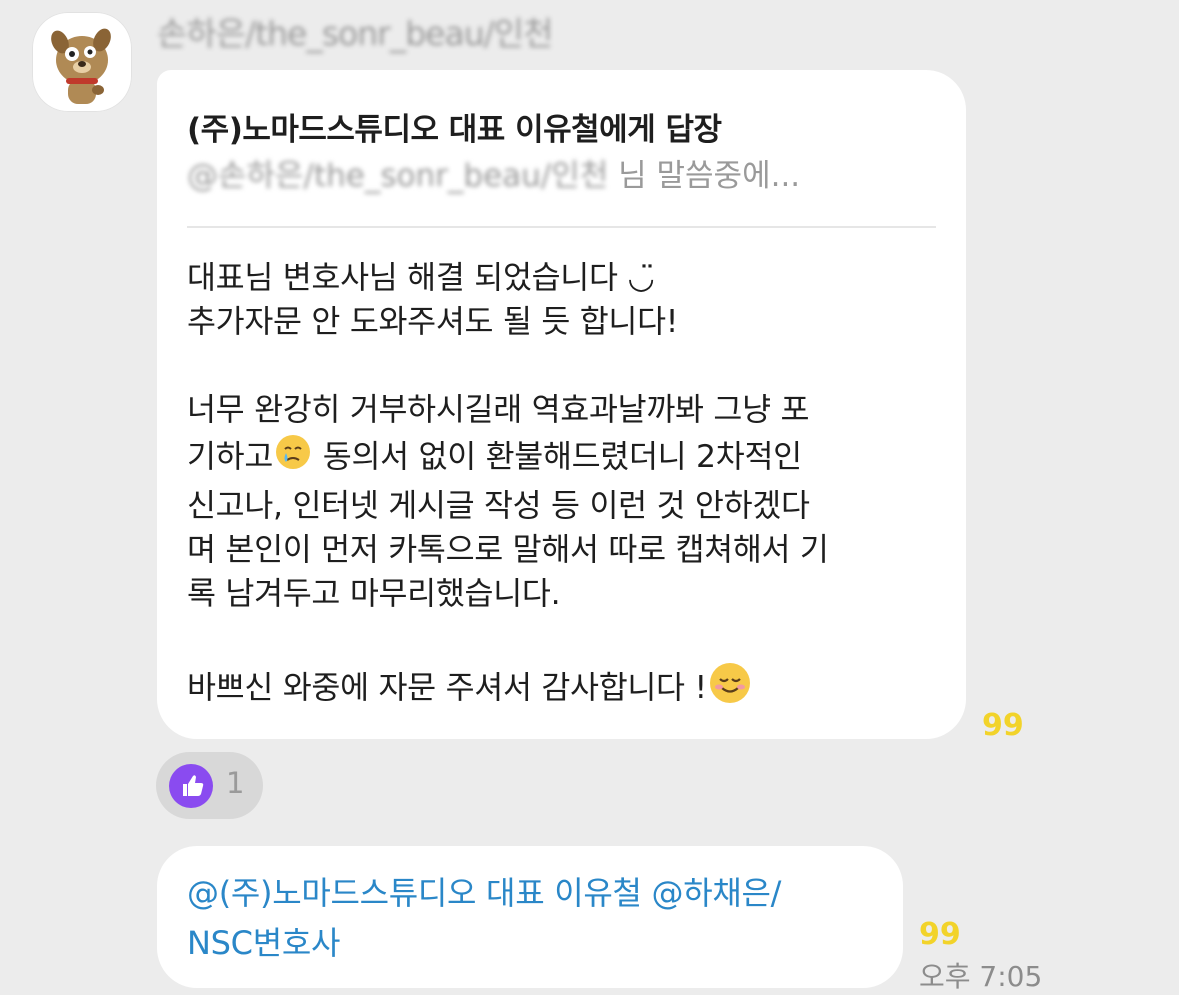 This screenshot has width=1179, height=995. What do you see at coordinates (981, 976) in the screenshot?
I see `message-time: 오후 7:05` at bounding box center [981, 976].